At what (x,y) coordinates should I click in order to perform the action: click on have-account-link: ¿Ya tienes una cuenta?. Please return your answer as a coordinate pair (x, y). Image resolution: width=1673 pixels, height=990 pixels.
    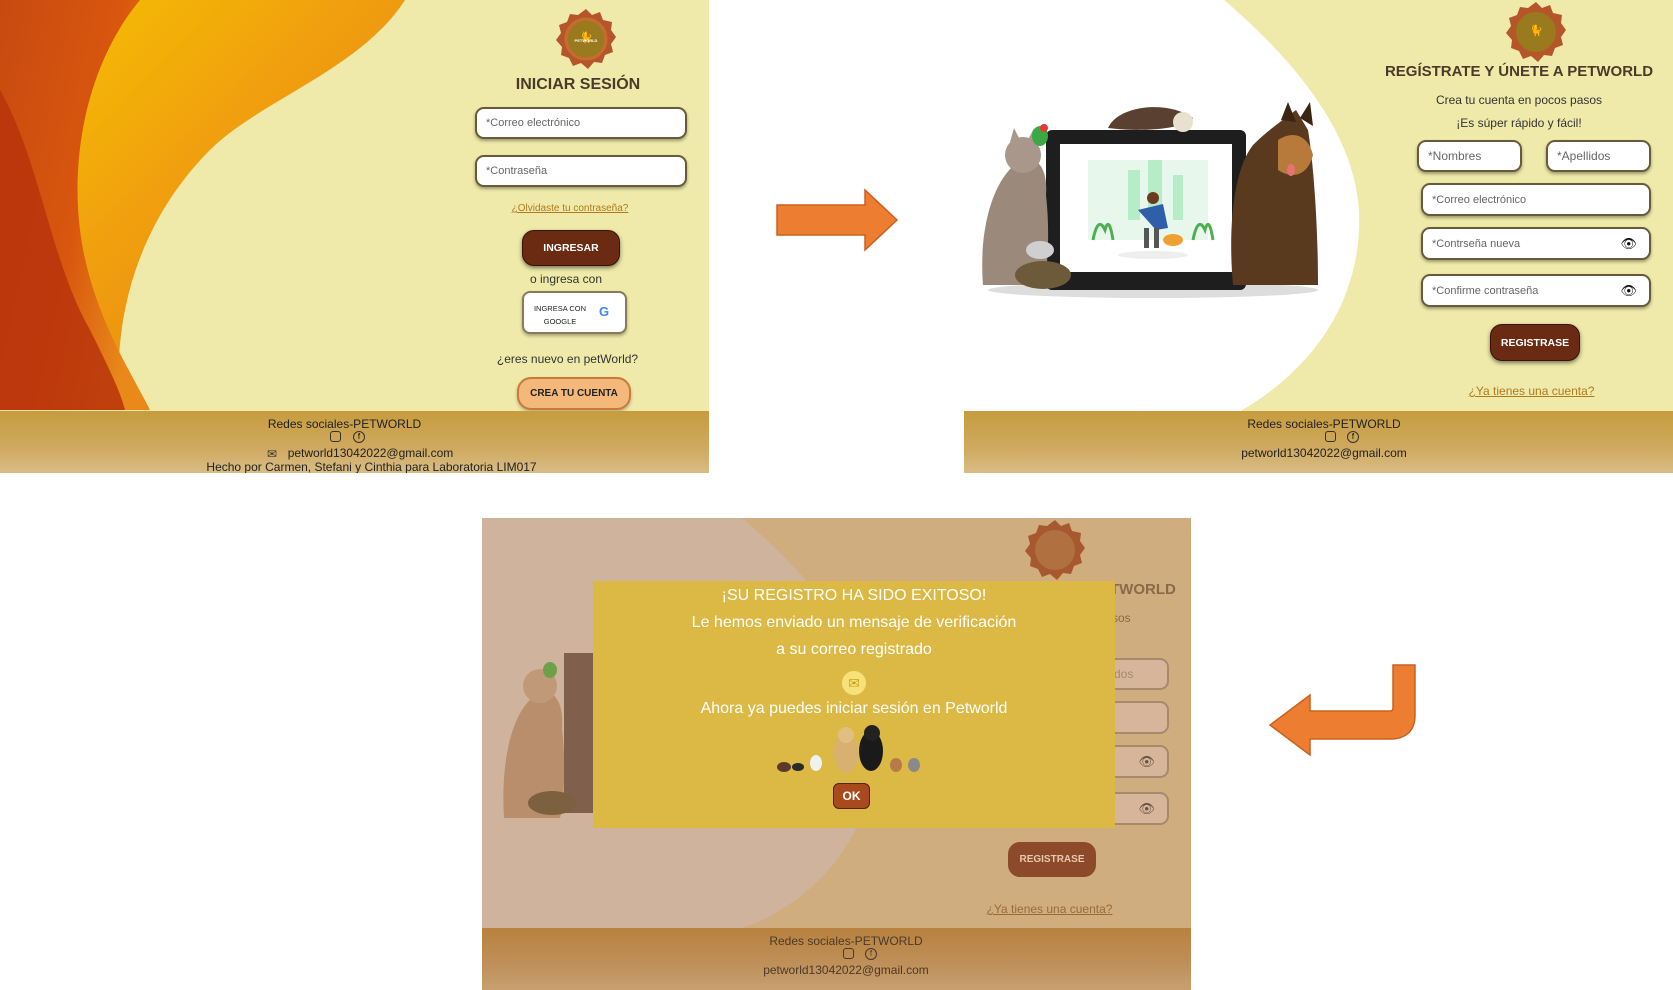
    Looking at the image, I should click on (1531, 391).